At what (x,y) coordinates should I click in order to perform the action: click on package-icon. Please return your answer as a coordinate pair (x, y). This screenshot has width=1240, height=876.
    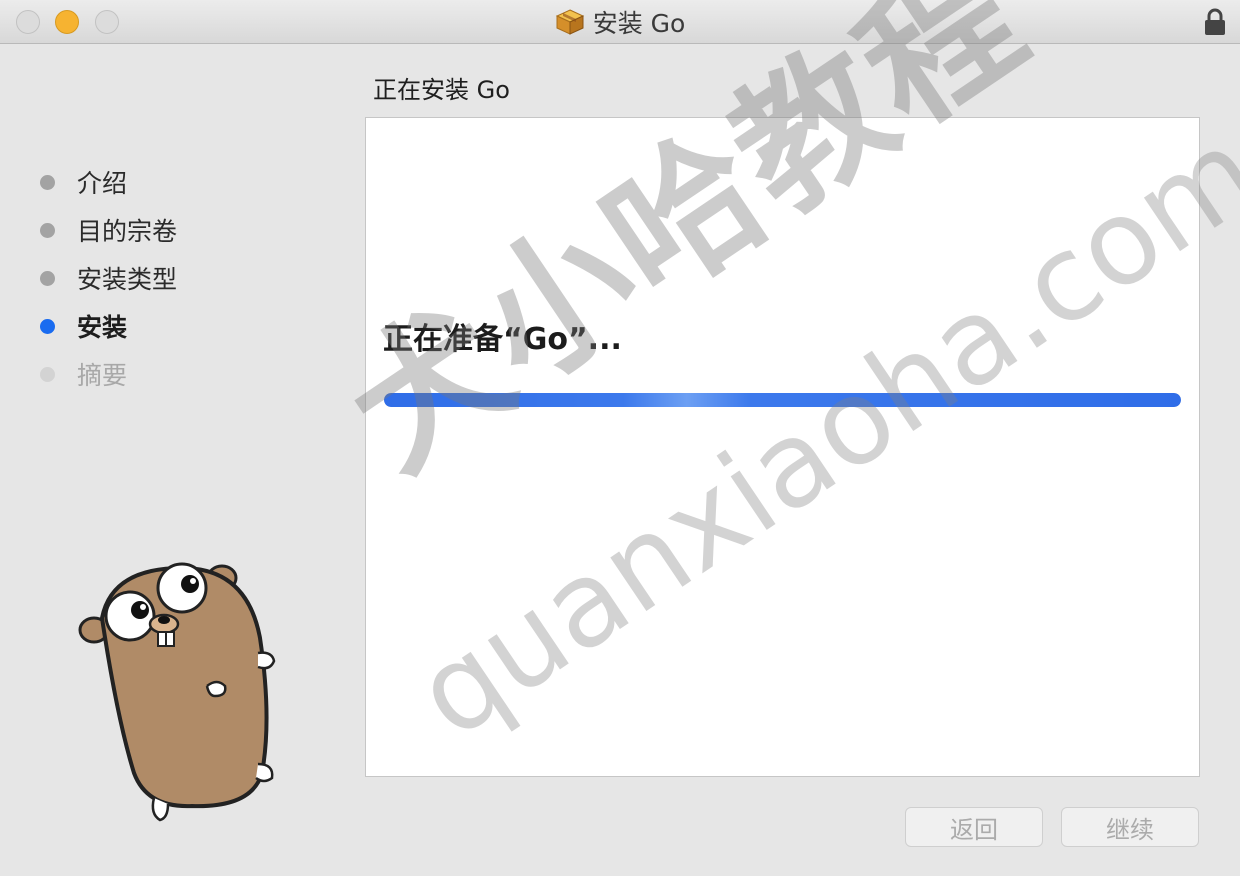
    Looking at the image, I should click on (569, 22).